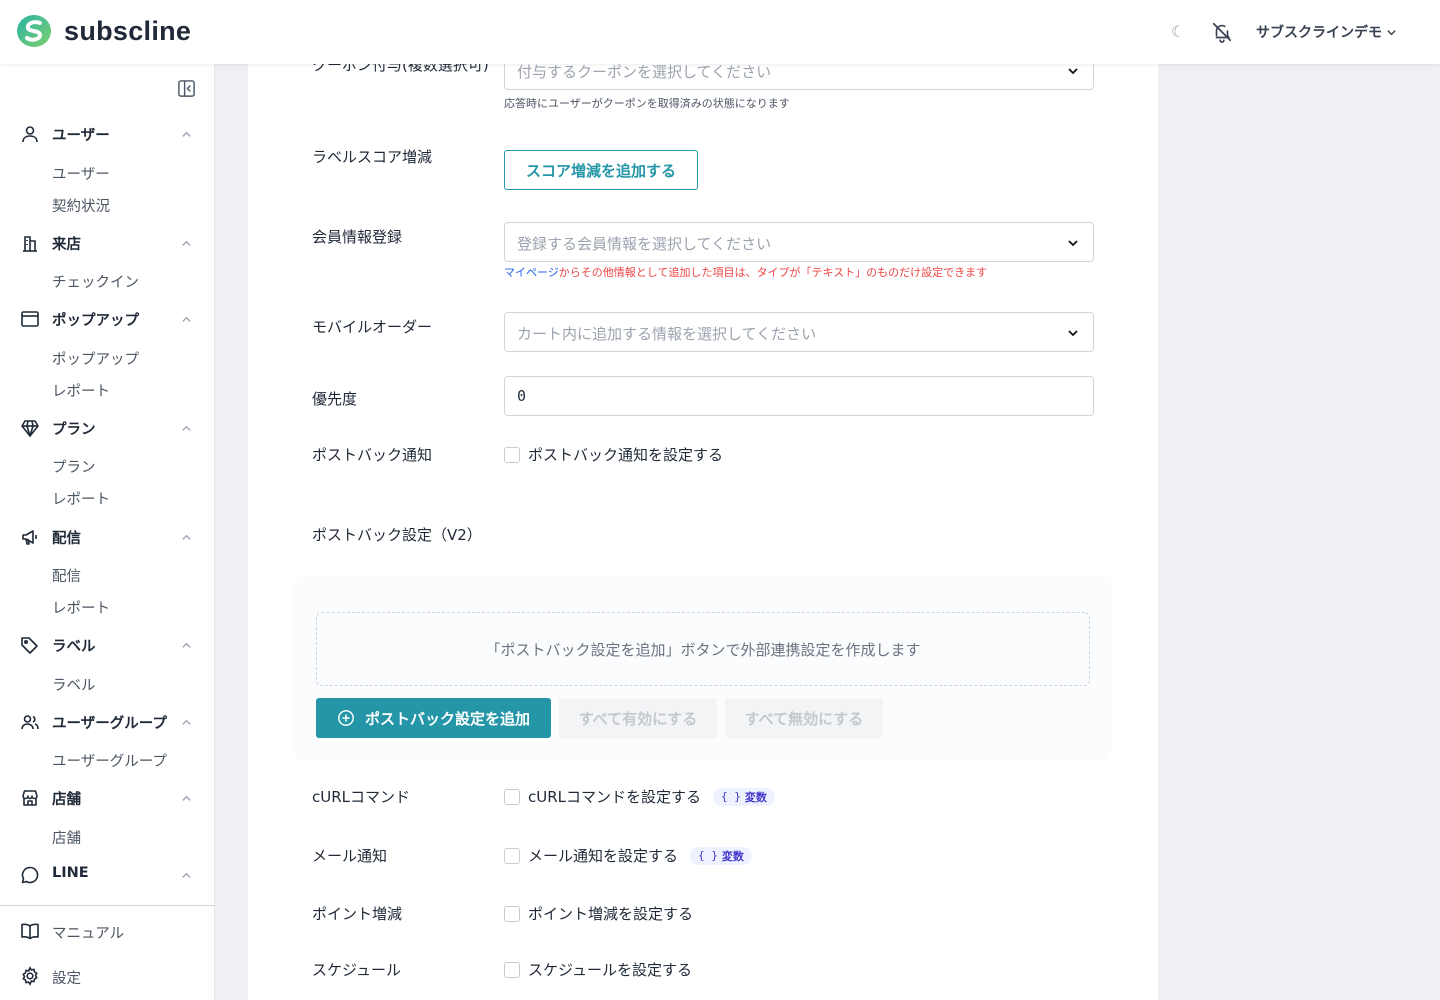  I want to click on postback-notify-checkbox, so click(512, 454).